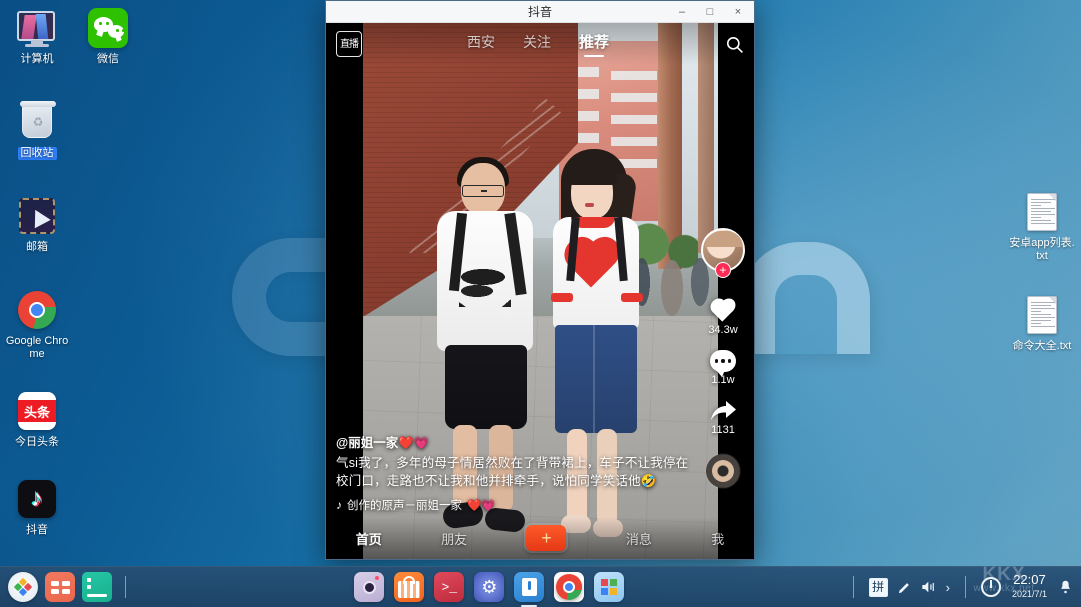 This screenshot has width=1081, height=607. I want to click on app-bottom-navigation: 首页 朋友 + 消息 我, so click(540, 538).